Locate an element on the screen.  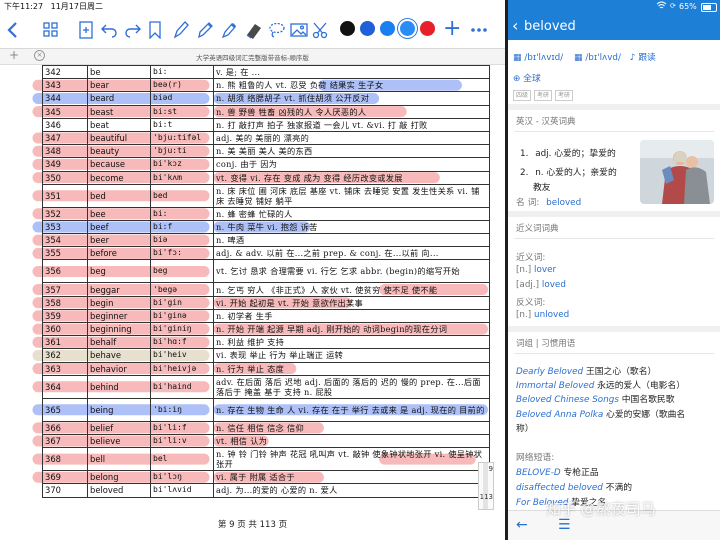
pen-tool-icon is located at coordinates (181, 30).